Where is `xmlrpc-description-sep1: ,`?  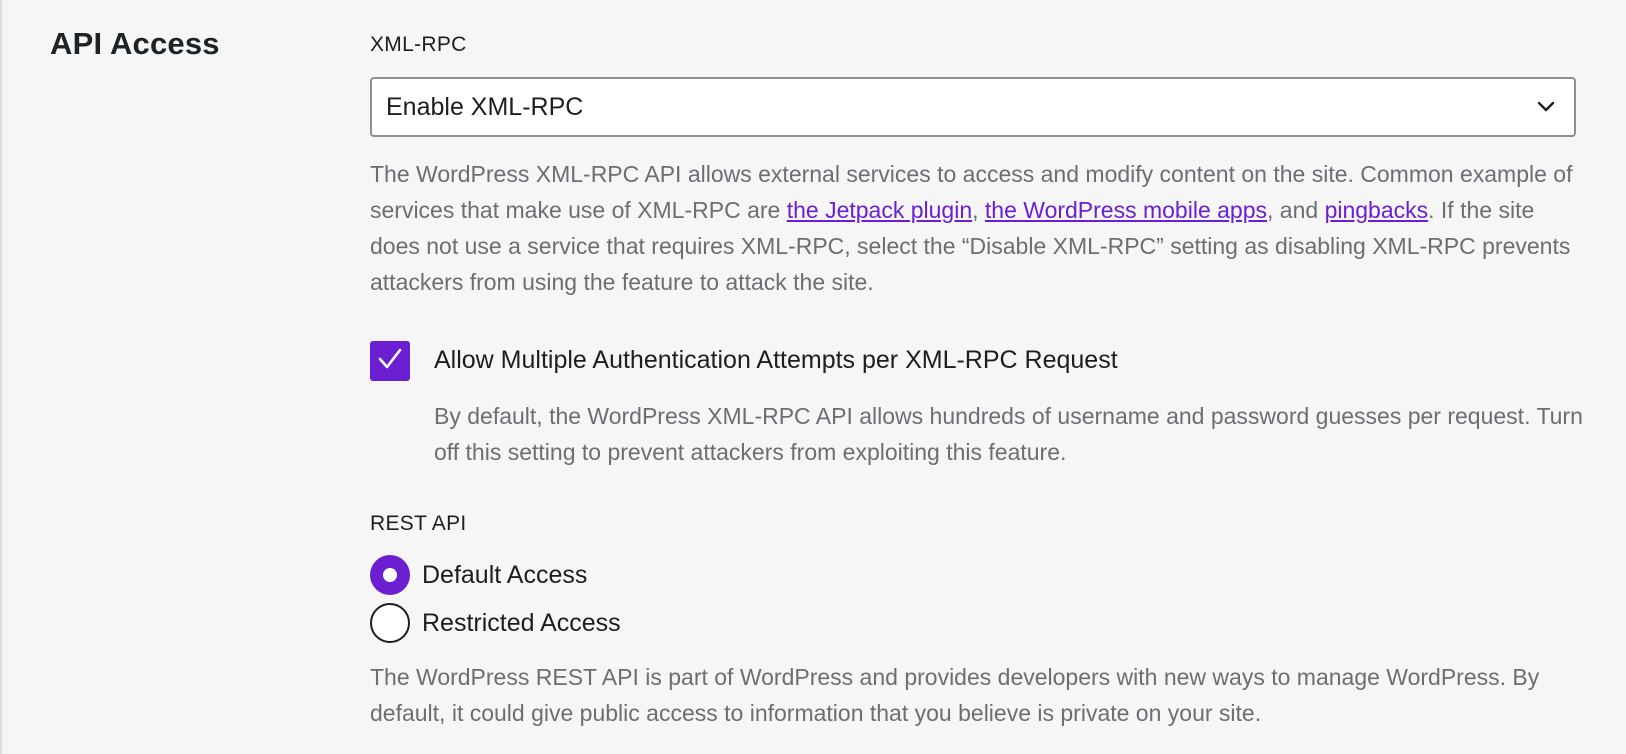
xmlrpc-description-sep1: , is located at coordinates (978, 210).